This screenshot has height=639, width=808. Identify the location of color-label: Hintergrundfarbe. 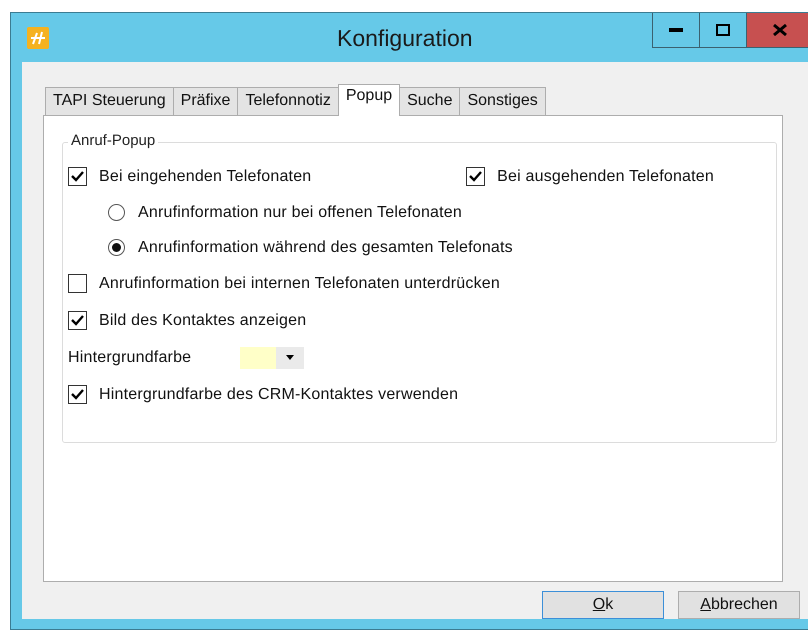
(130, 357).